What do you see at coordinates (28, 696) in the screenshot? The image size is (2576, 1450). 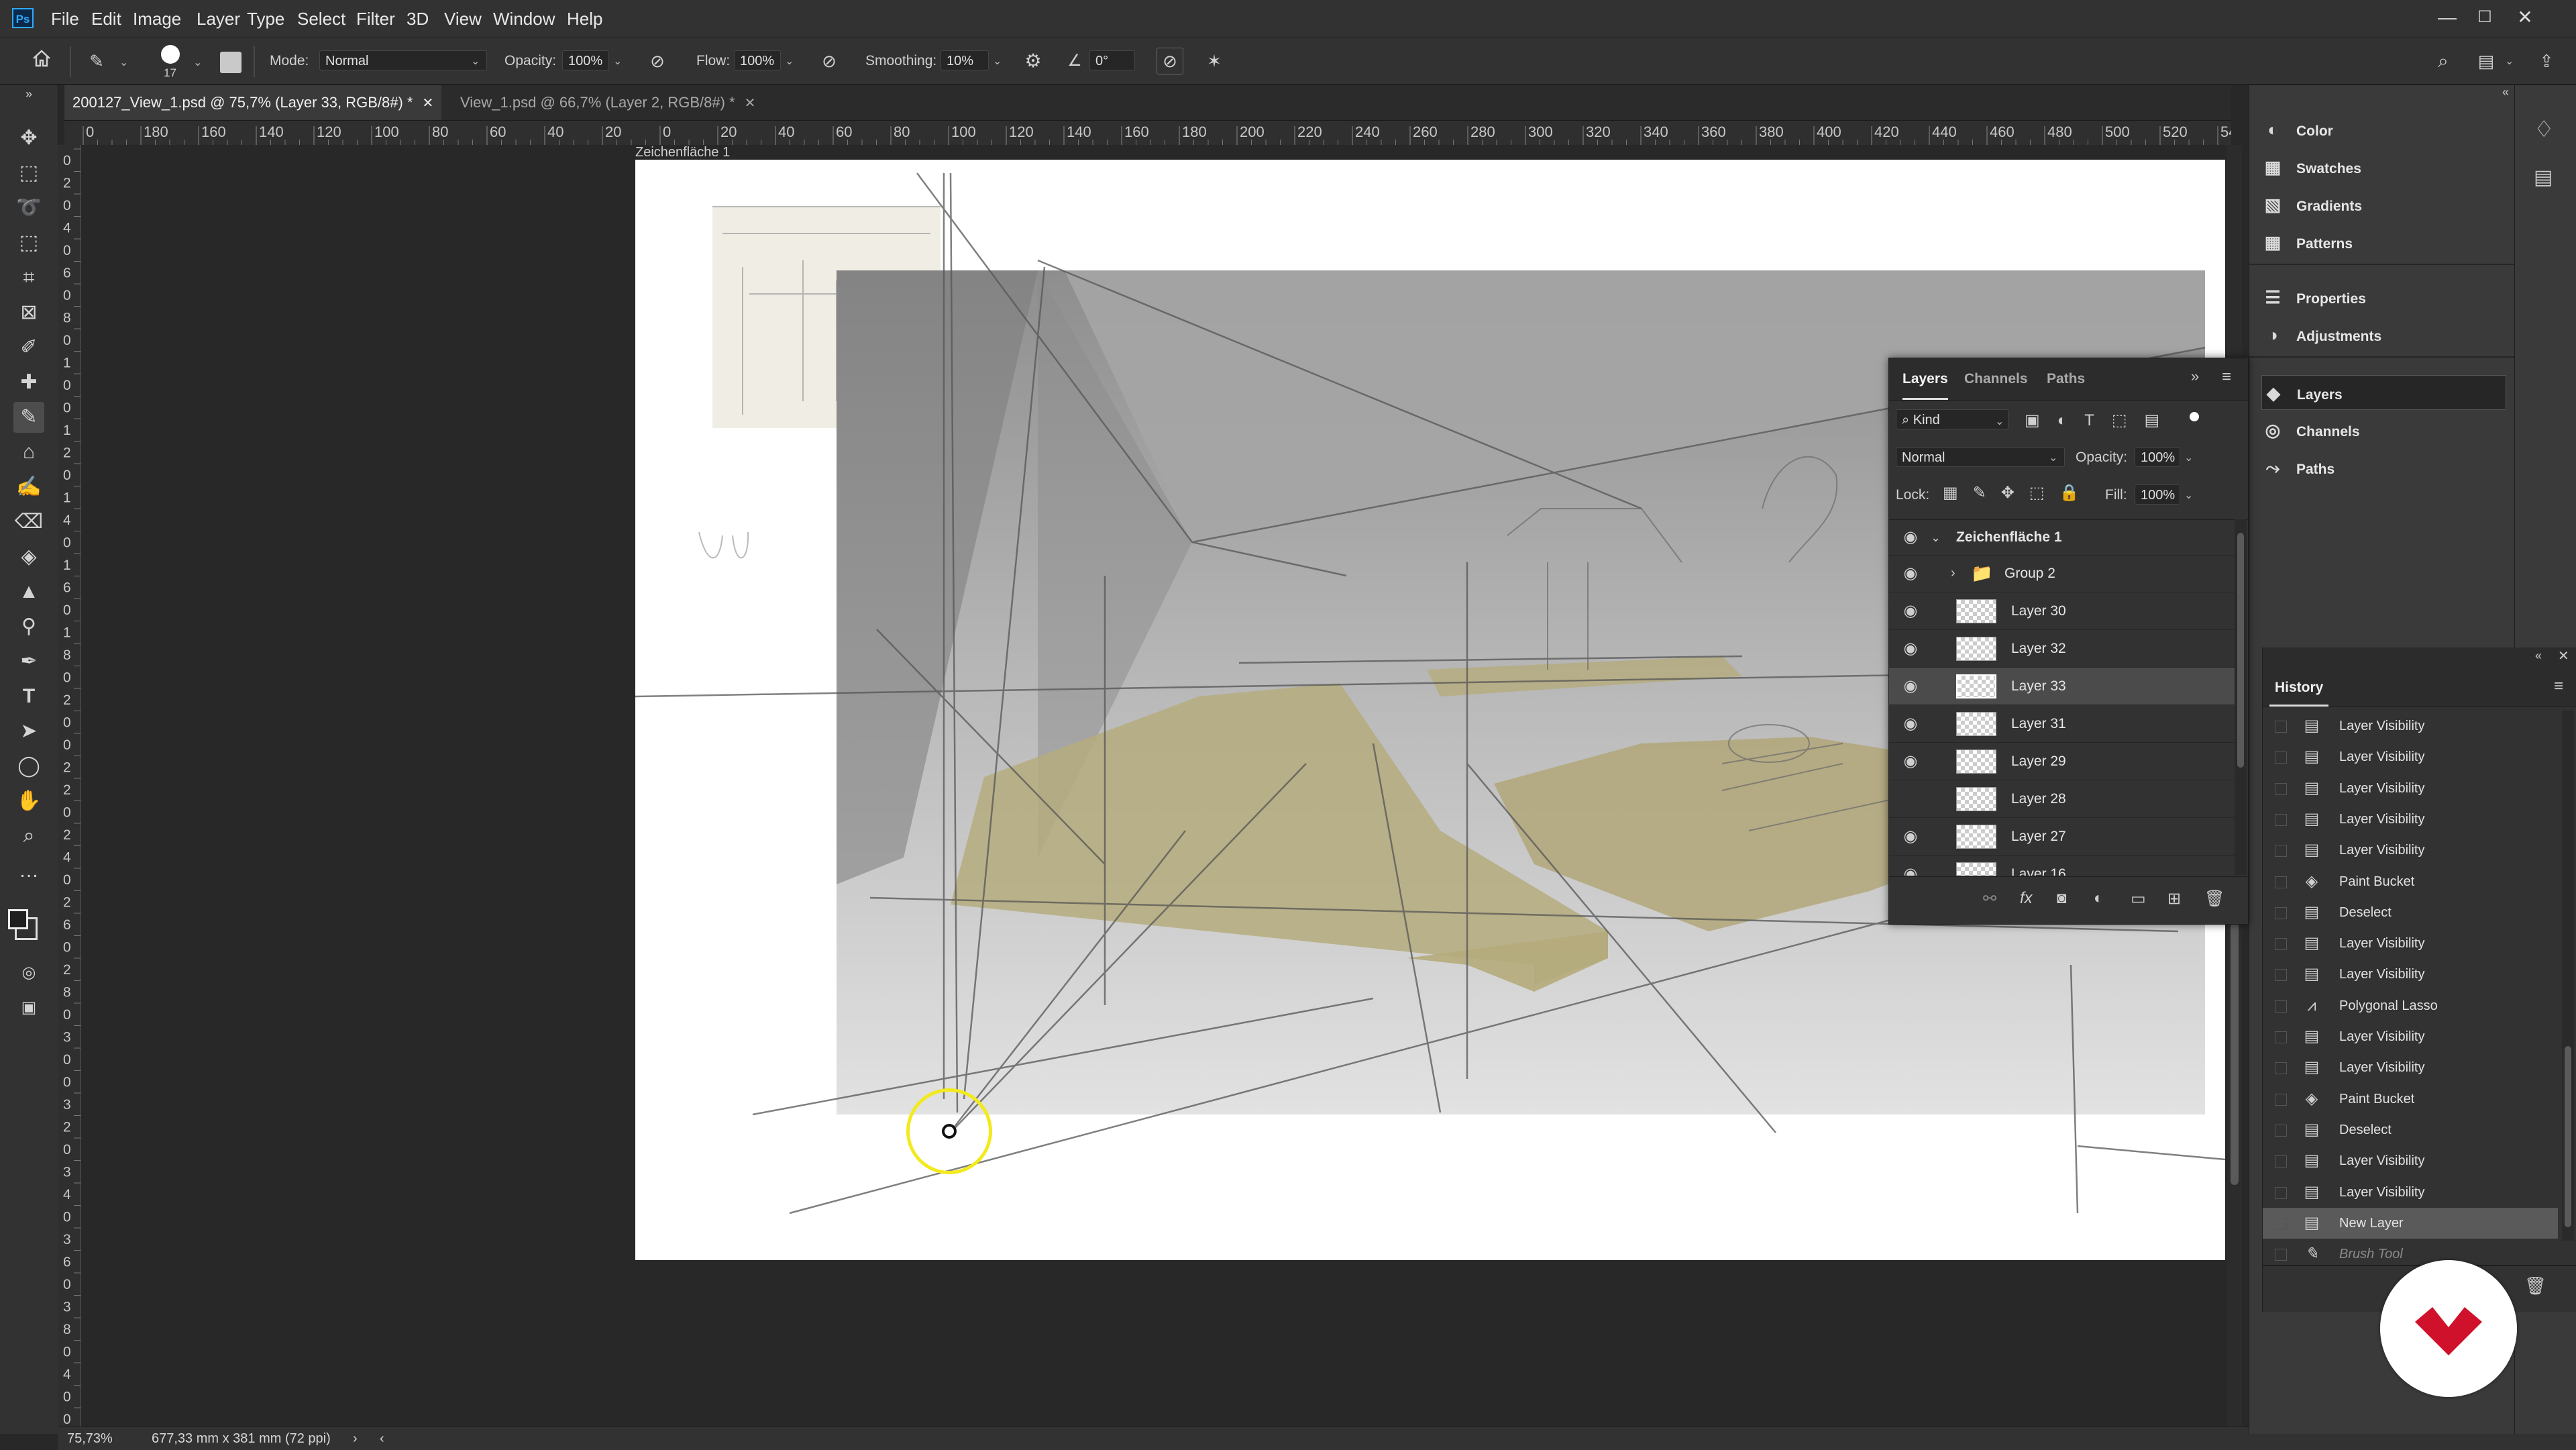 I see `type-tool-icon: T` at bounding box center [28, 696].